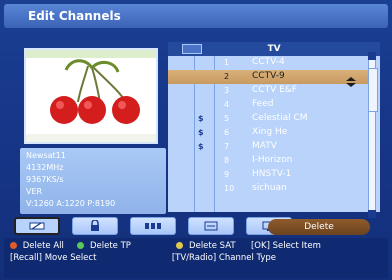 This screenshot has width=392, height=280. I want to click on scroll-down-icon, so click(372, 214).